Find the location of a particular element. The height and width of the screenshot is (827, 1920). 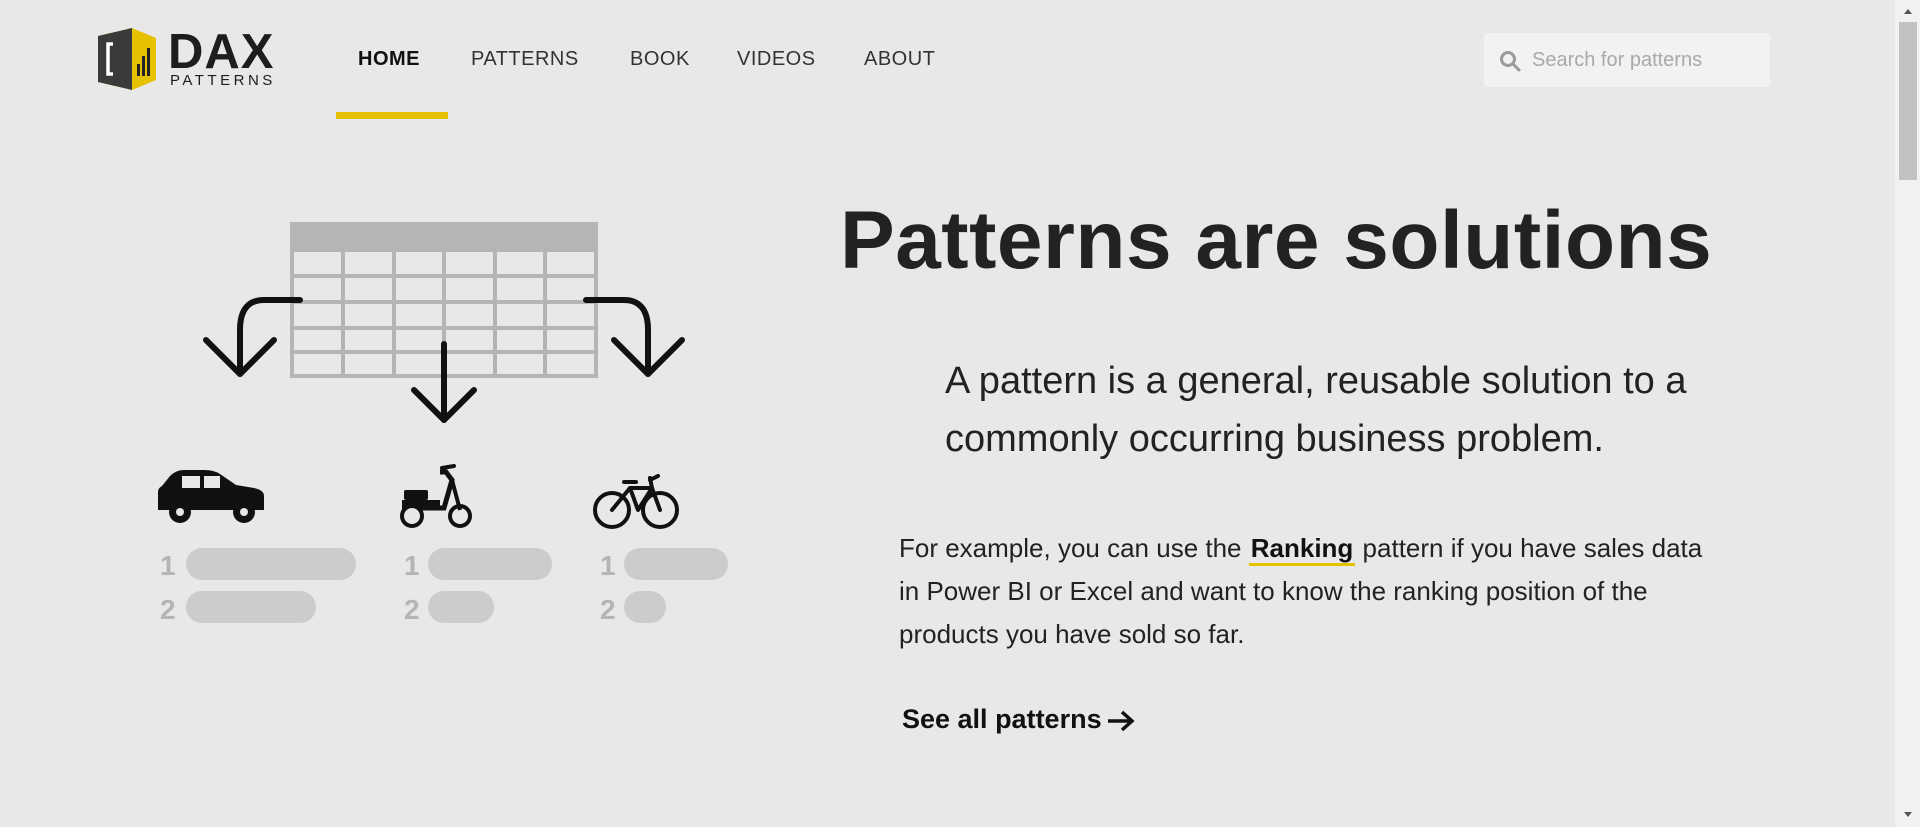

search-input is located at coordinates (1646, 60).